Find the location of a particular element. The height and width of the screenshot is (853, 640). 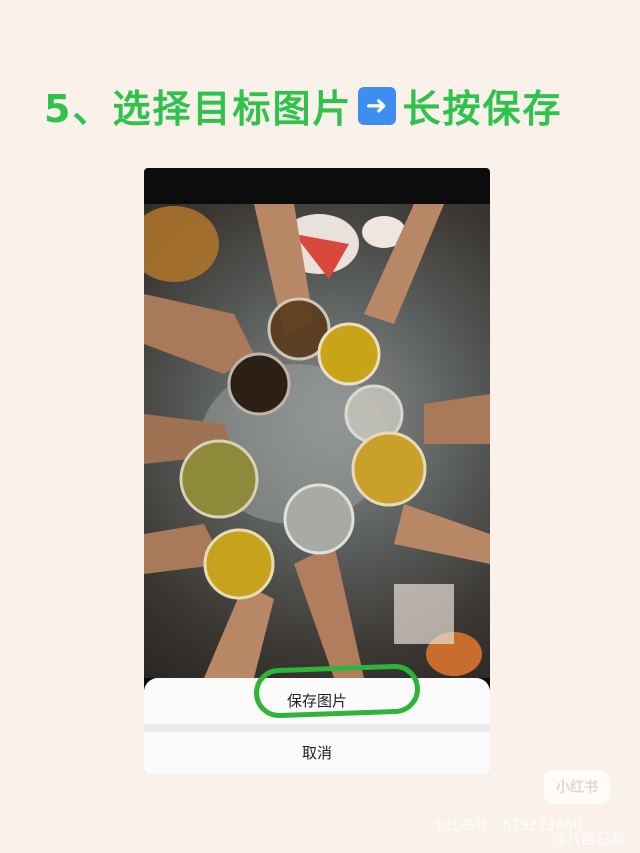

step-title: 5、选择目标图片 ➜ 长按保存 is located at coordinates (303, 105).